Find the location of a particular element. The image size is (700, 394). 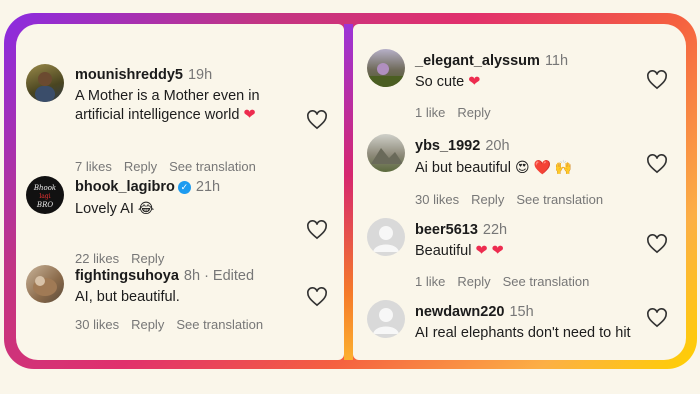

verified-badge-icon: ✓ is located at coordinates (184, 187).